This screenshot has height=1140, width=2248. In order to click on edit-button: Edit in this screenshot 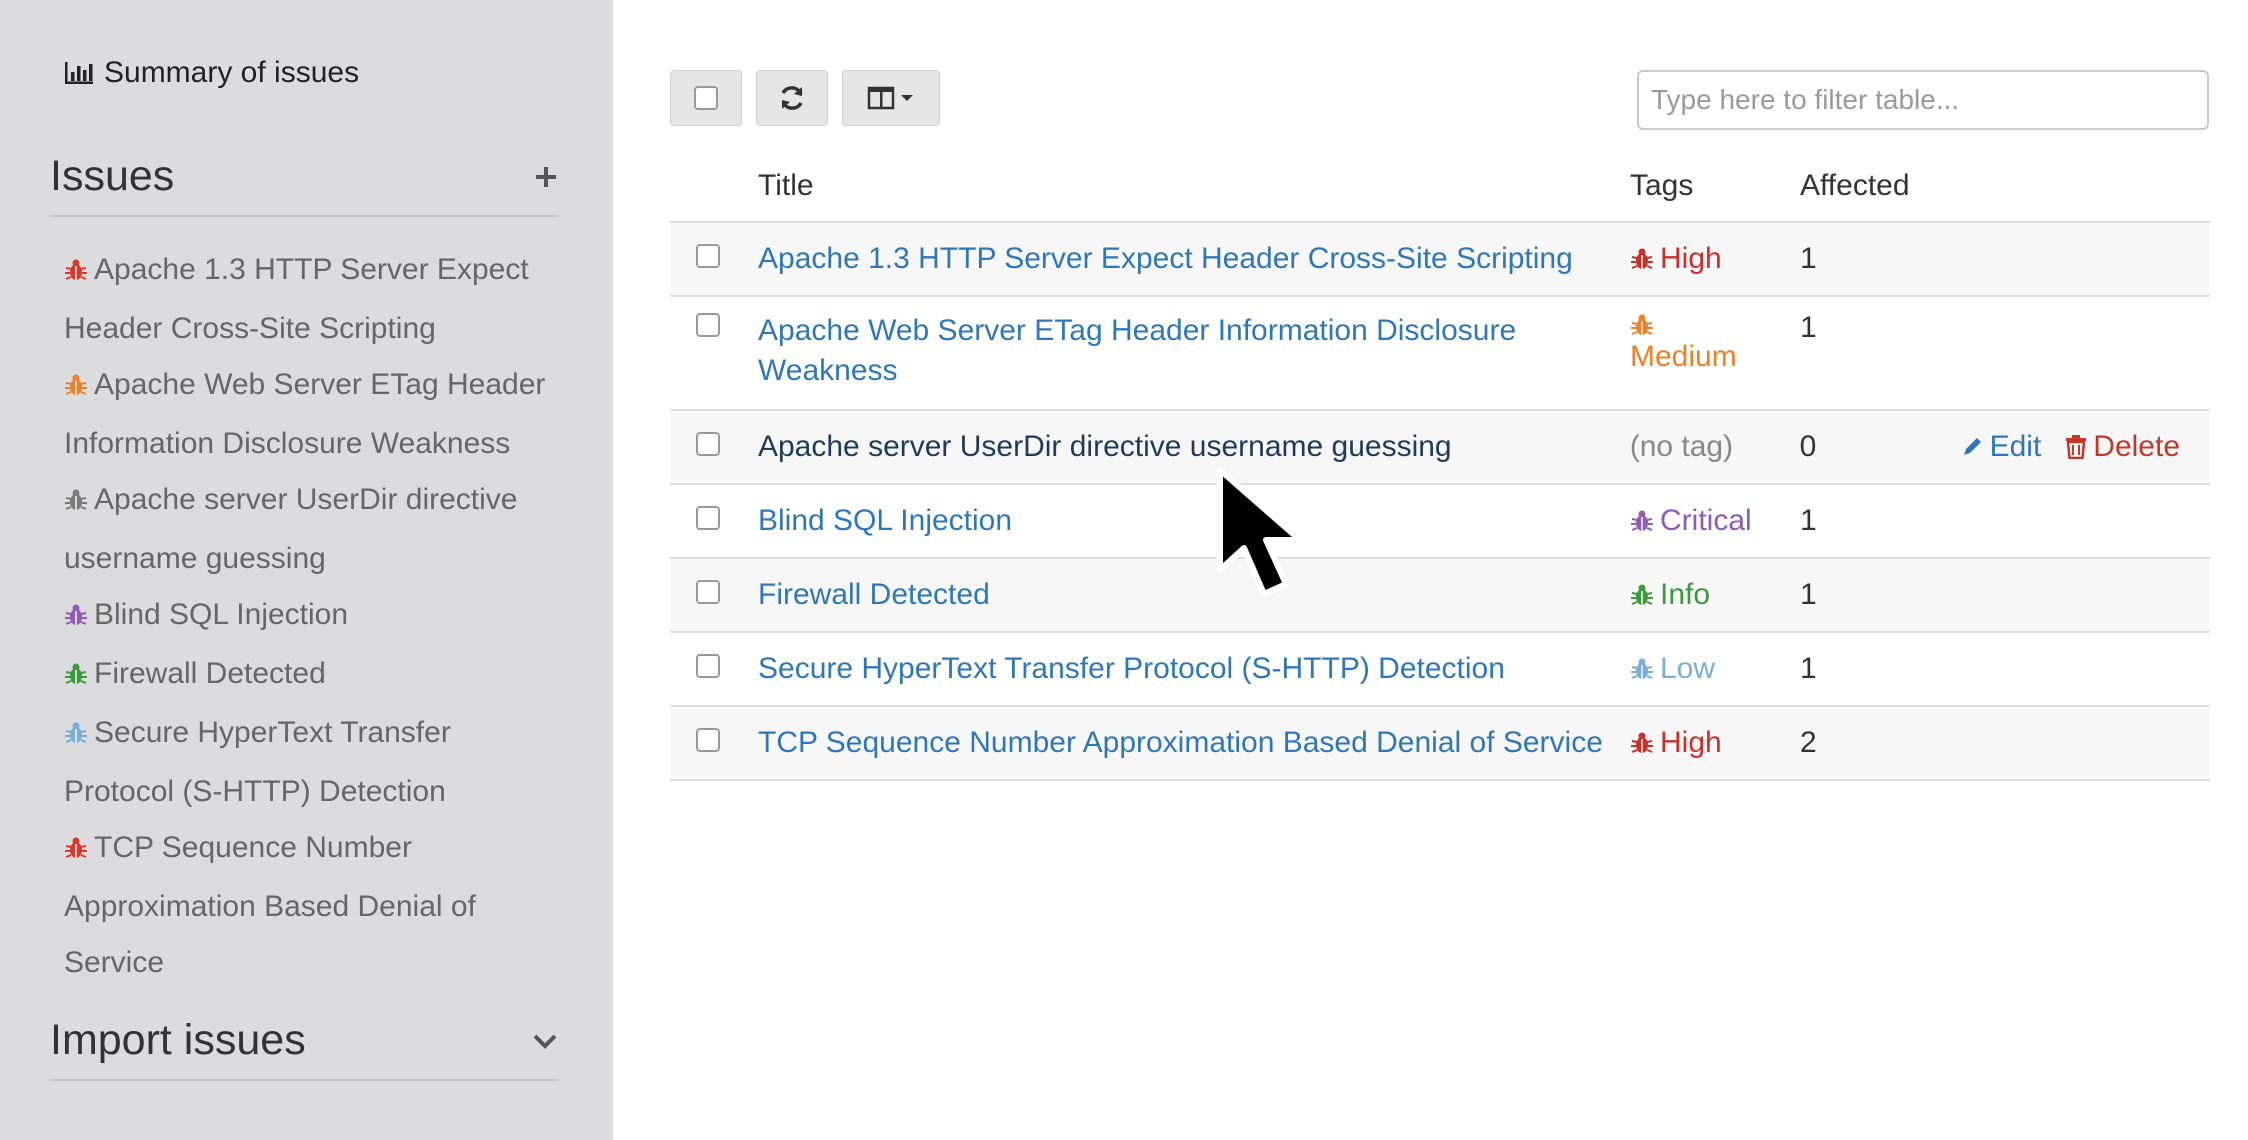, I will do `click(2001, 447)`.